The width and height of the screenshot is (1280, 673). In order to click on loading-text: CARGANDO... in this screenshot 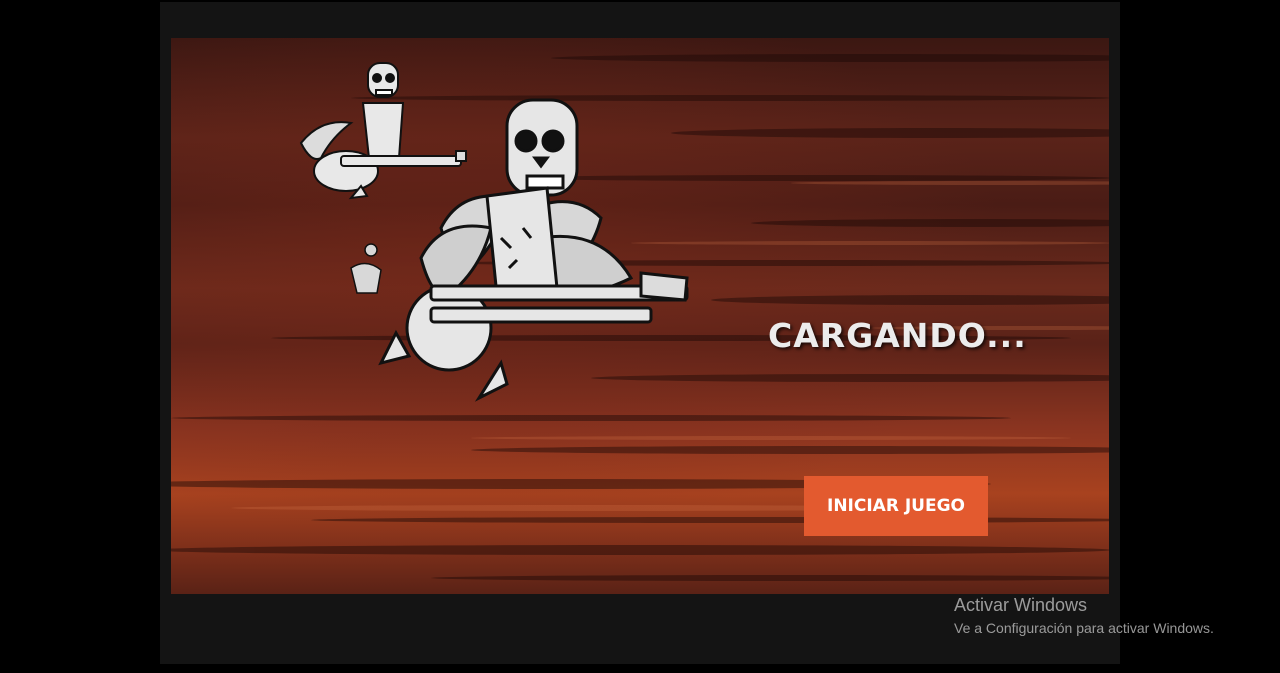, I will do `click(897, 335)`.